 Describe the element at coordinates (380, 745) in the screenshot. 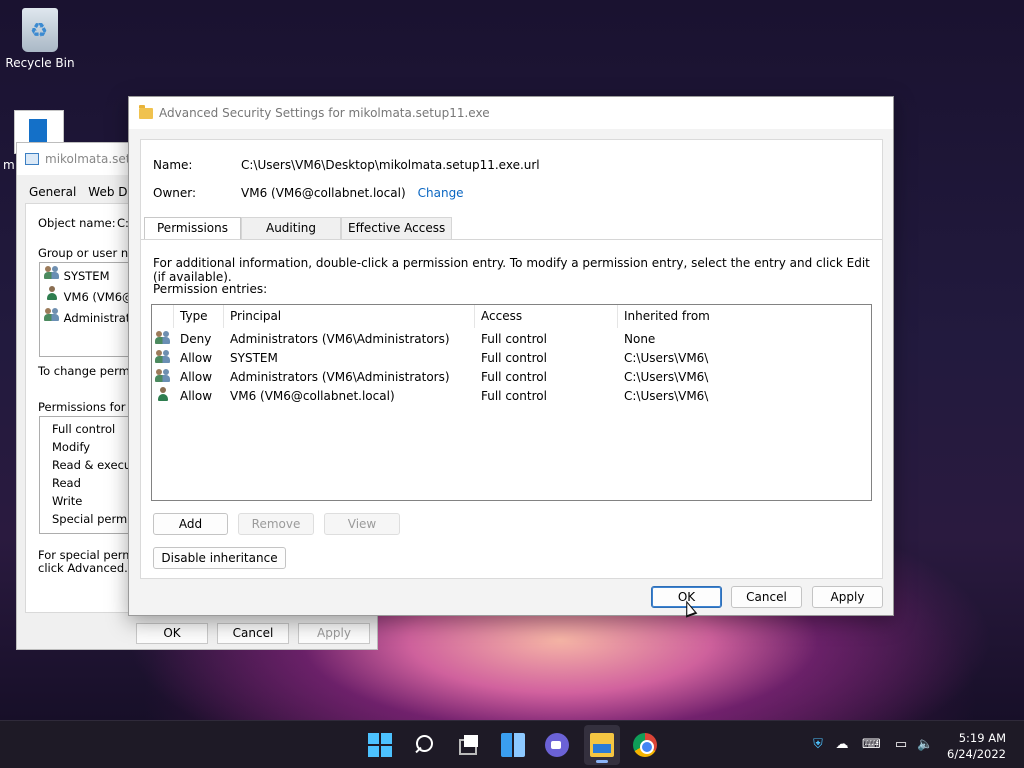

I see `start-icon` at that location.